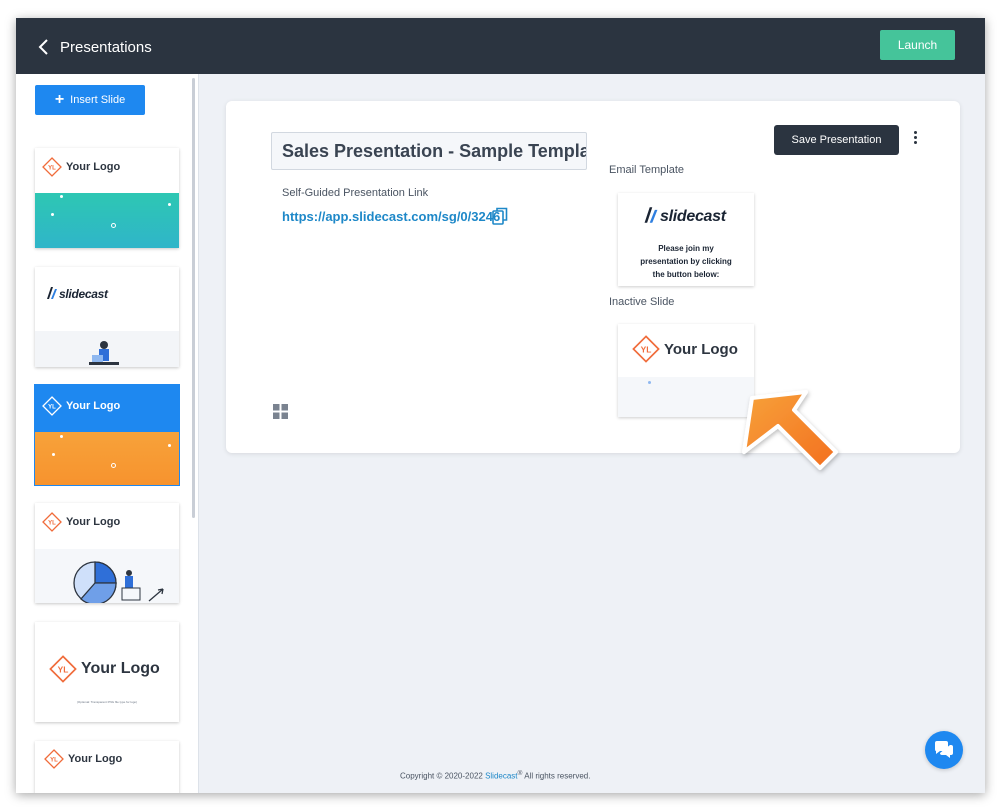 The width and height of the screenshot is (1000, 808). What do you see at coordinates (104, 353) in the screenshot?
I see `person-laptop-icon` at bounding box center [104, 353].